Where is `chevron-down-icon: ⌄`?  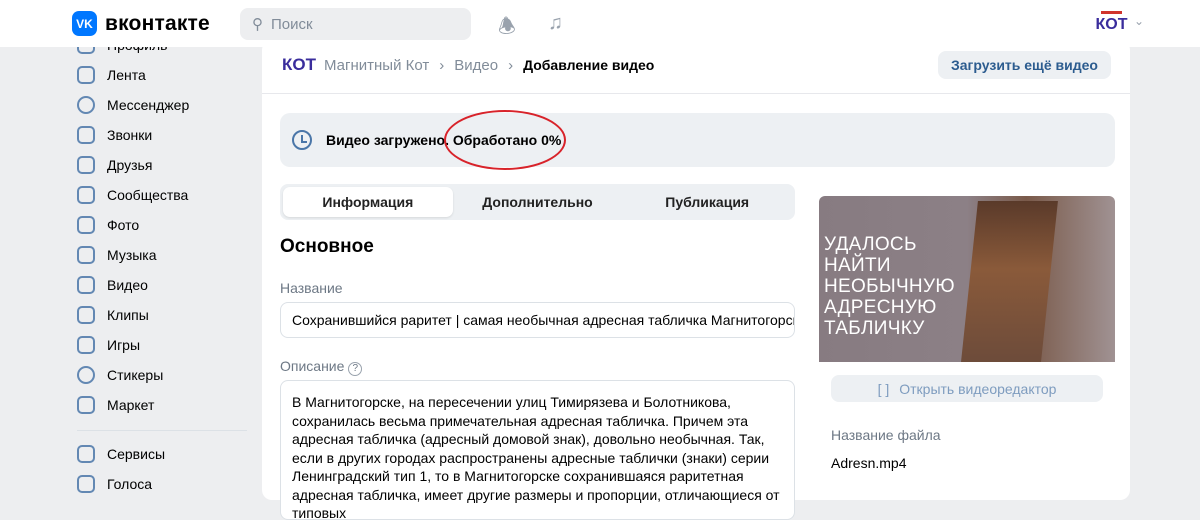 chevron-down-icon: ⌄ is located at coordinates (1139, 21).